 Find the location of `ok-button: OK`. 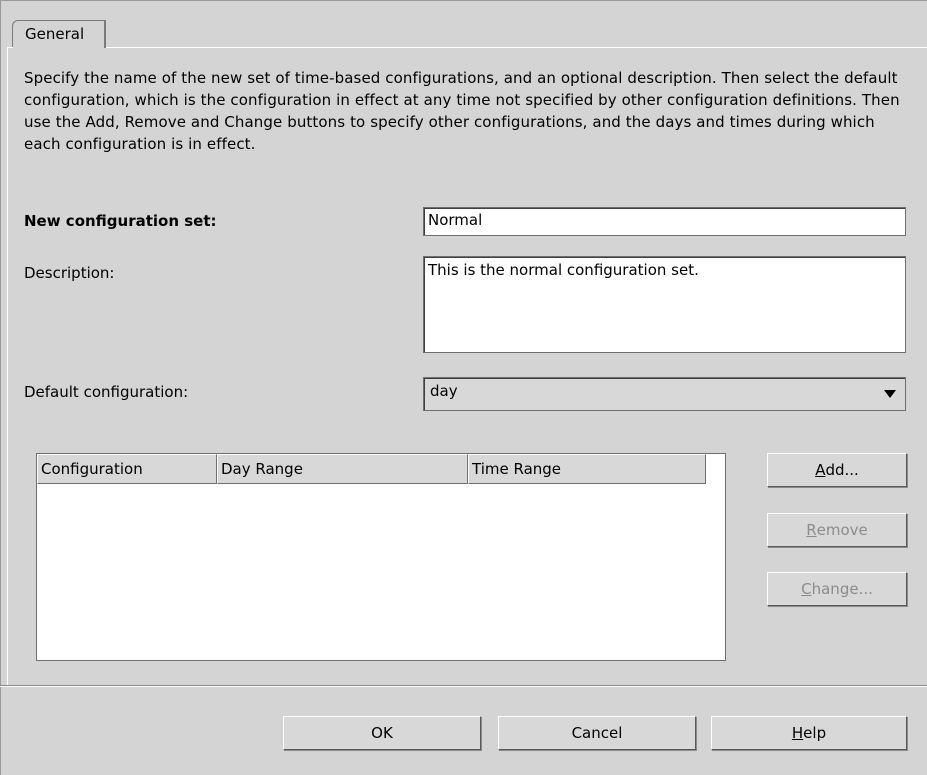

ok-button: OK is located at coordinates (382, 733).